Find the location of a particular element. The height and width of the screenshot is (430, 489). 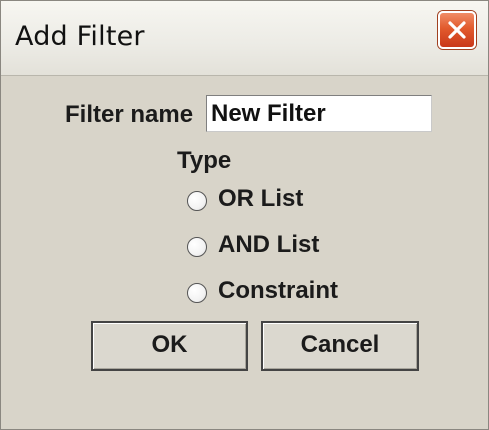

radio-label-or-list: OR List is located at coordinates (261, 198).